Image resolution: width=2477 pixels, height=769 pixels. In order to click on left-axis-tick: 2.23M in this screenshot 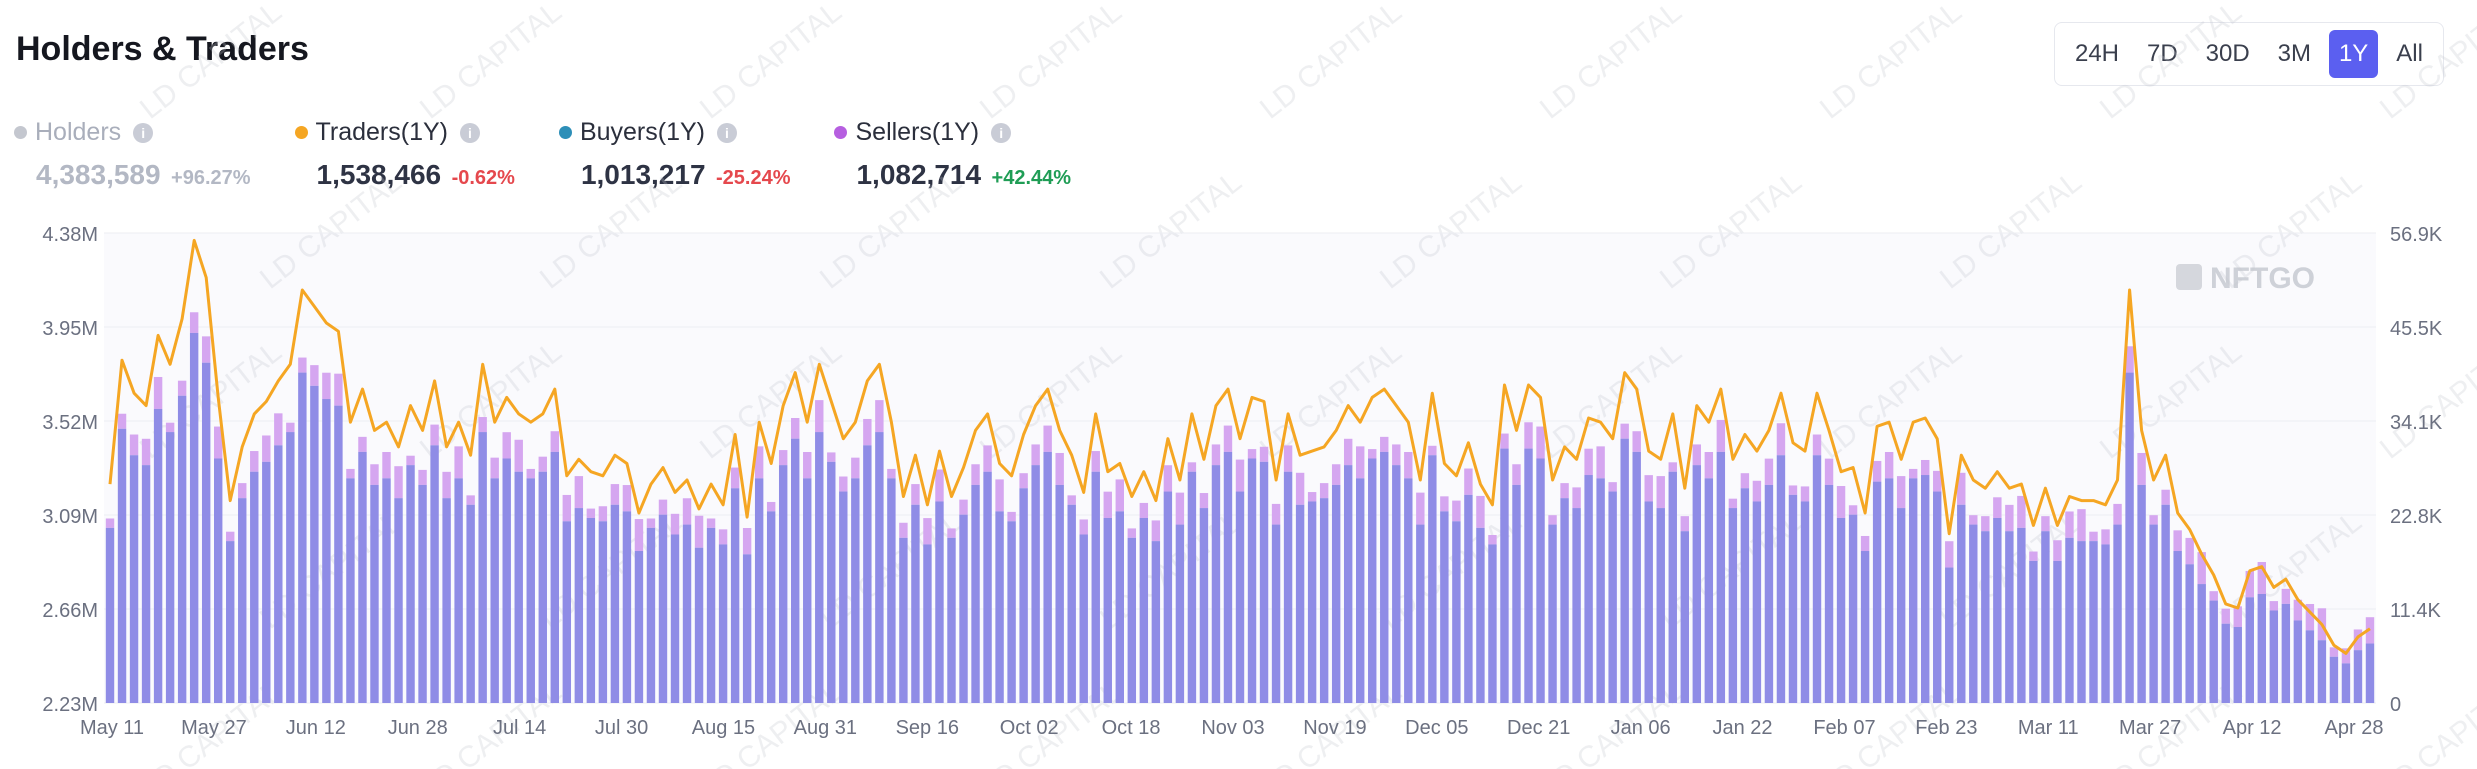, I will do `click(70, 705)`.